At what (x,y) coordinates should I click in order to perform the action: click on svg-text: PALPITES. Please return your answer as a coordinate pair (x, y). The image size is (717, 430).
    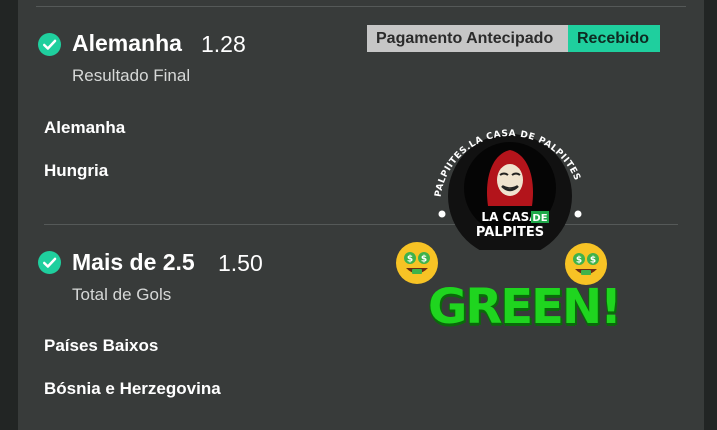
    Looking at the image, I should click on (510, 232).